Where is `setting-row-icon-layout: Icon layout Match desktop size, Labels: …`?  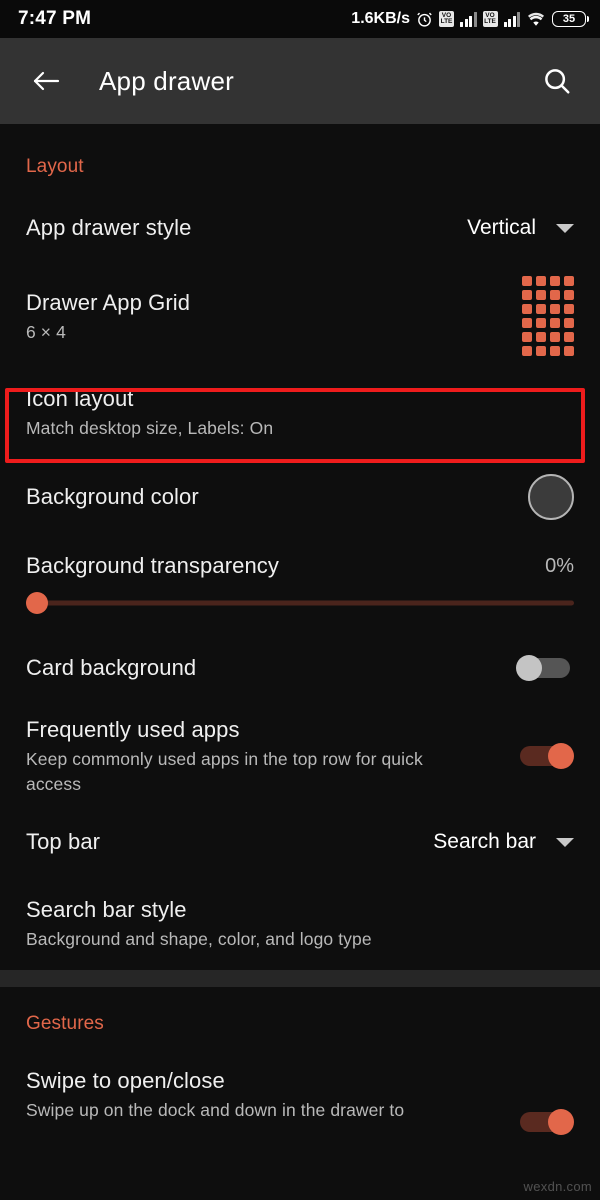 setting-row-icon-layout: Icon layout Match desktop size, Labels: … is located at coordinates (300, 412).